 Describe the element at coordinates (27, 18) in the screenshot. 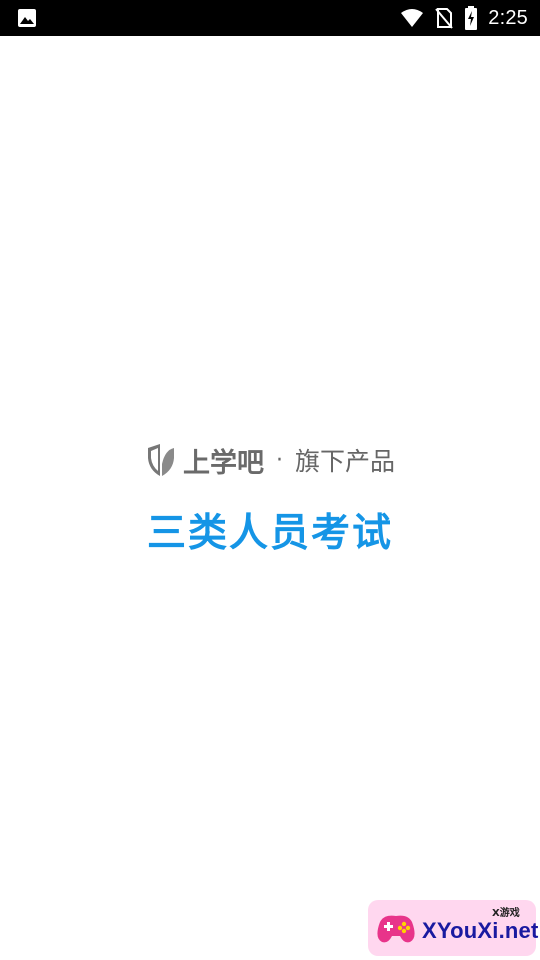

I see `image-icon` at that location.